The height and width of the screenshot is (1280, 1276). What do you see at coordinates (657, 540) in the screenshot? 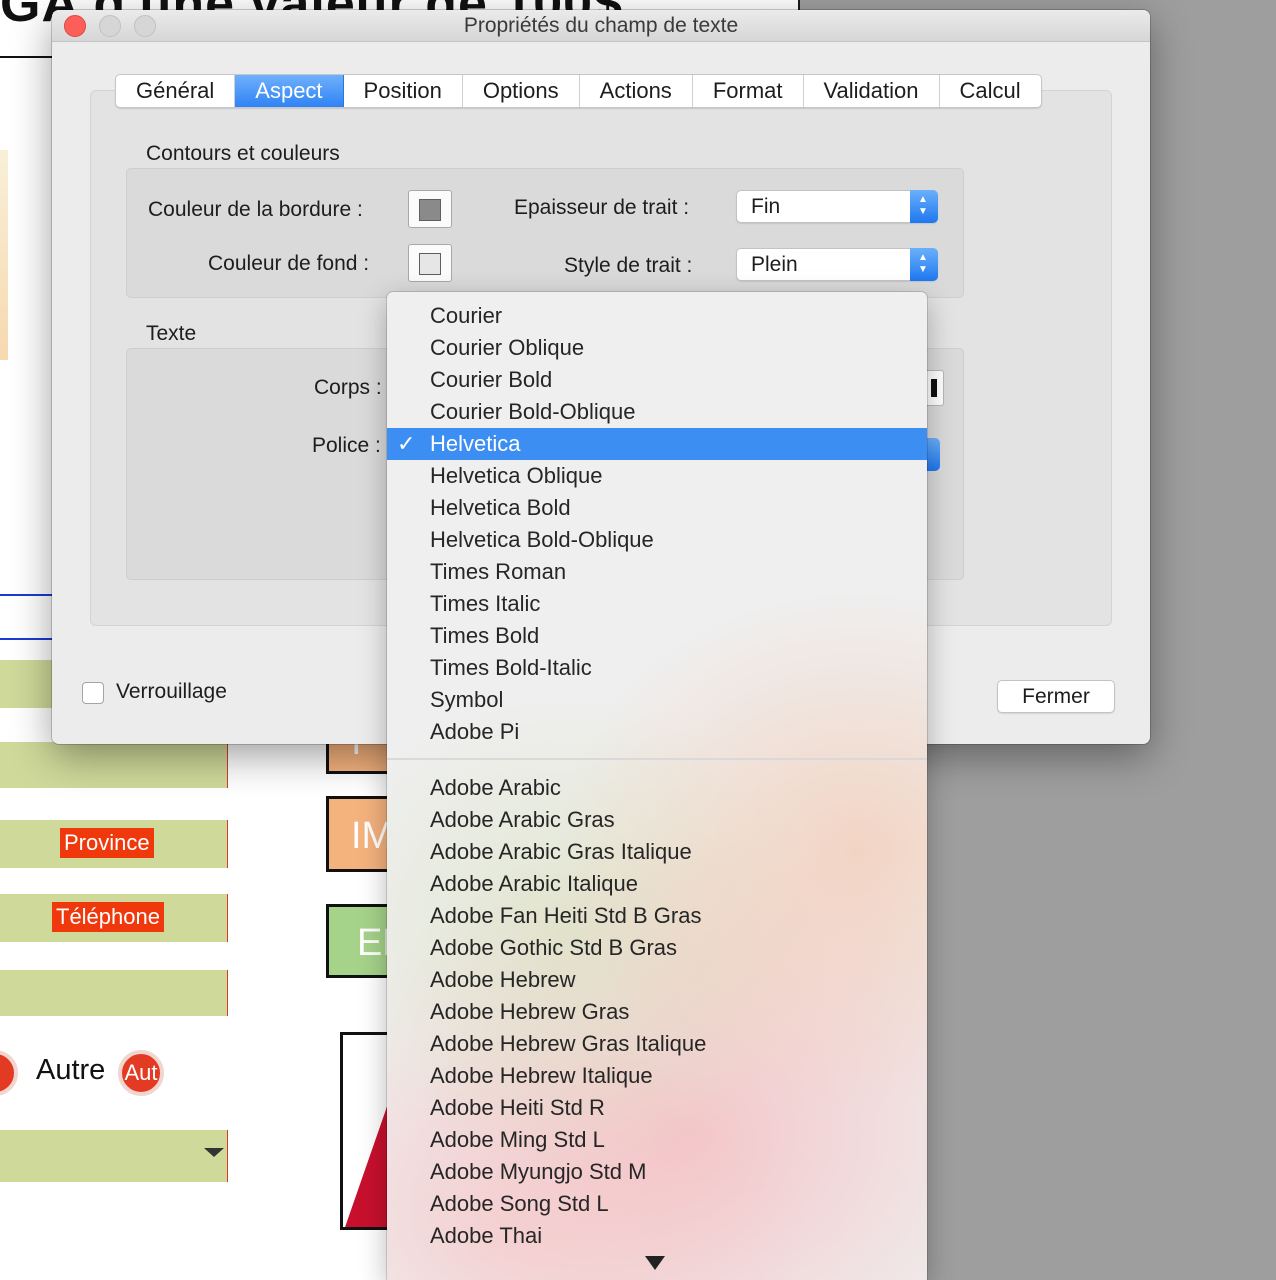
I see `font-menu-item: Helvetica Bold-Oblique` at bounding box center [657, 540].